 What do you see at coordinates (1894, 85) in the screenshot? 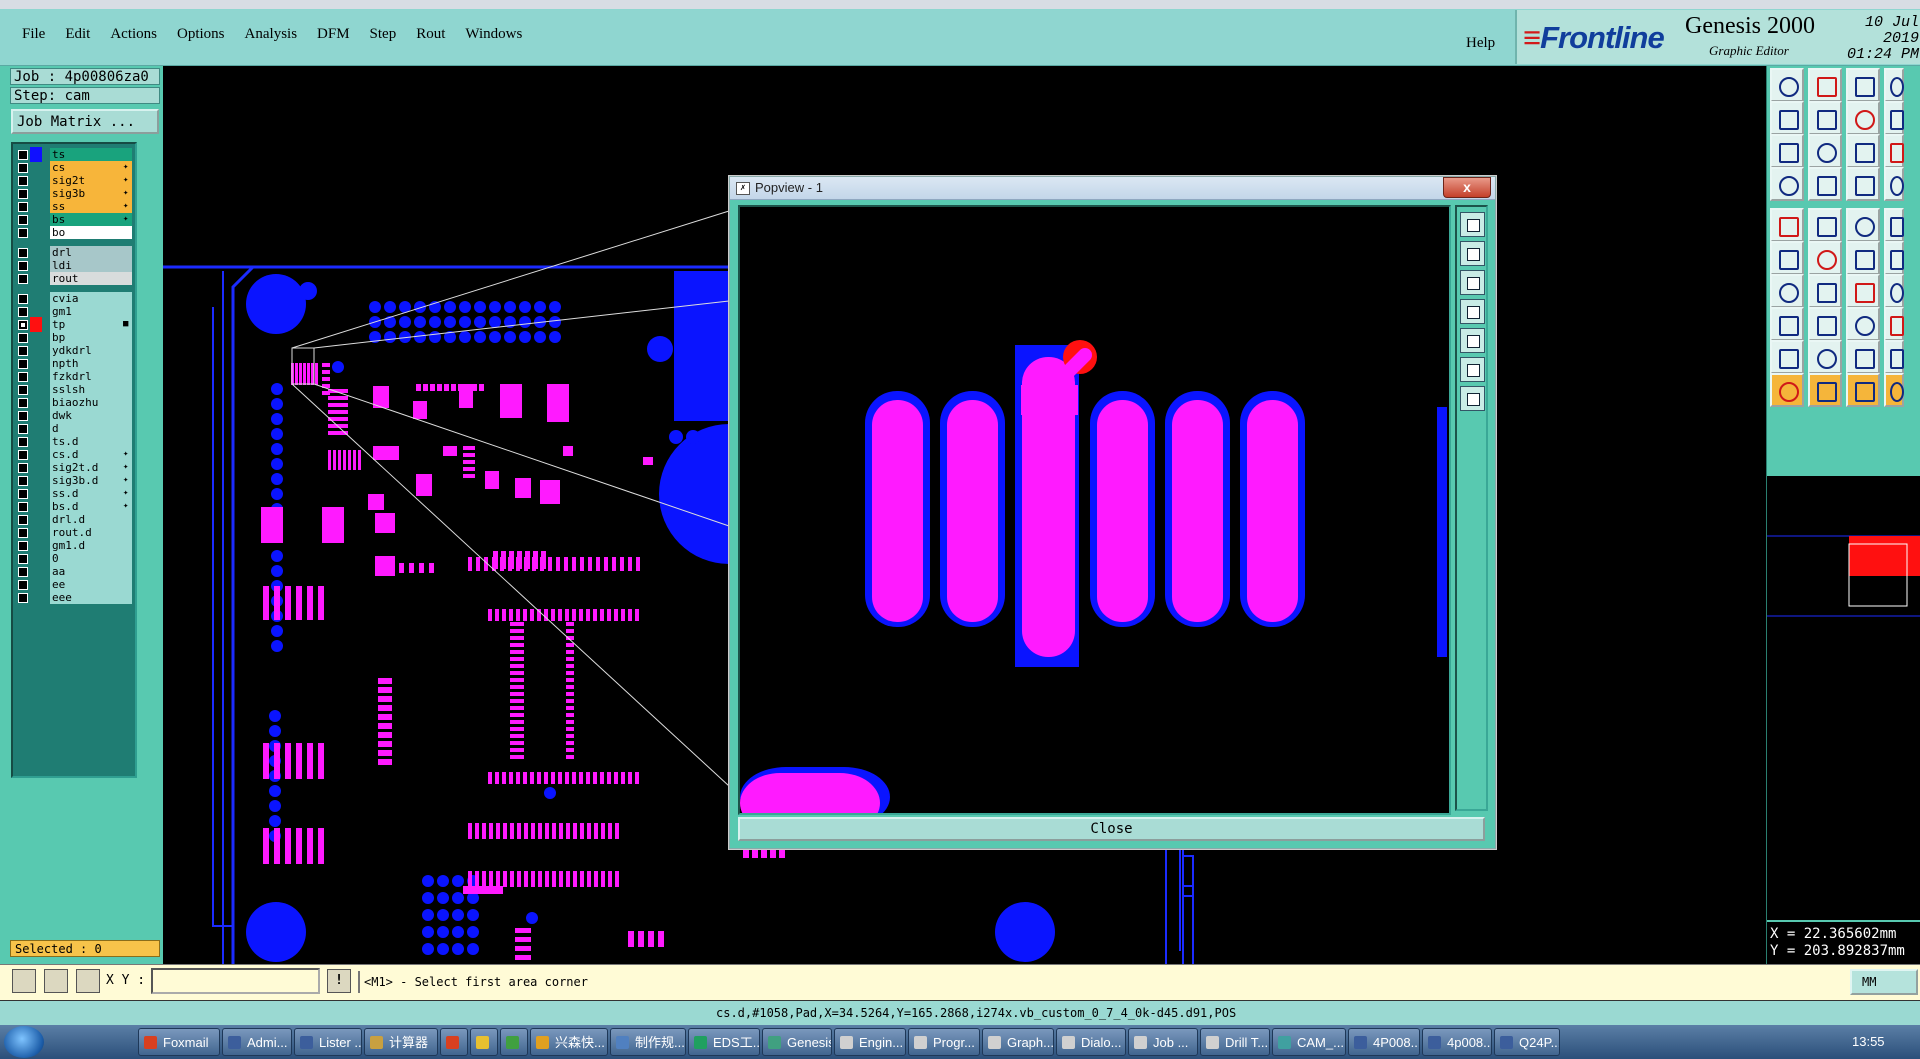
I see `layout-icon` at bounding box center [1894, 85].